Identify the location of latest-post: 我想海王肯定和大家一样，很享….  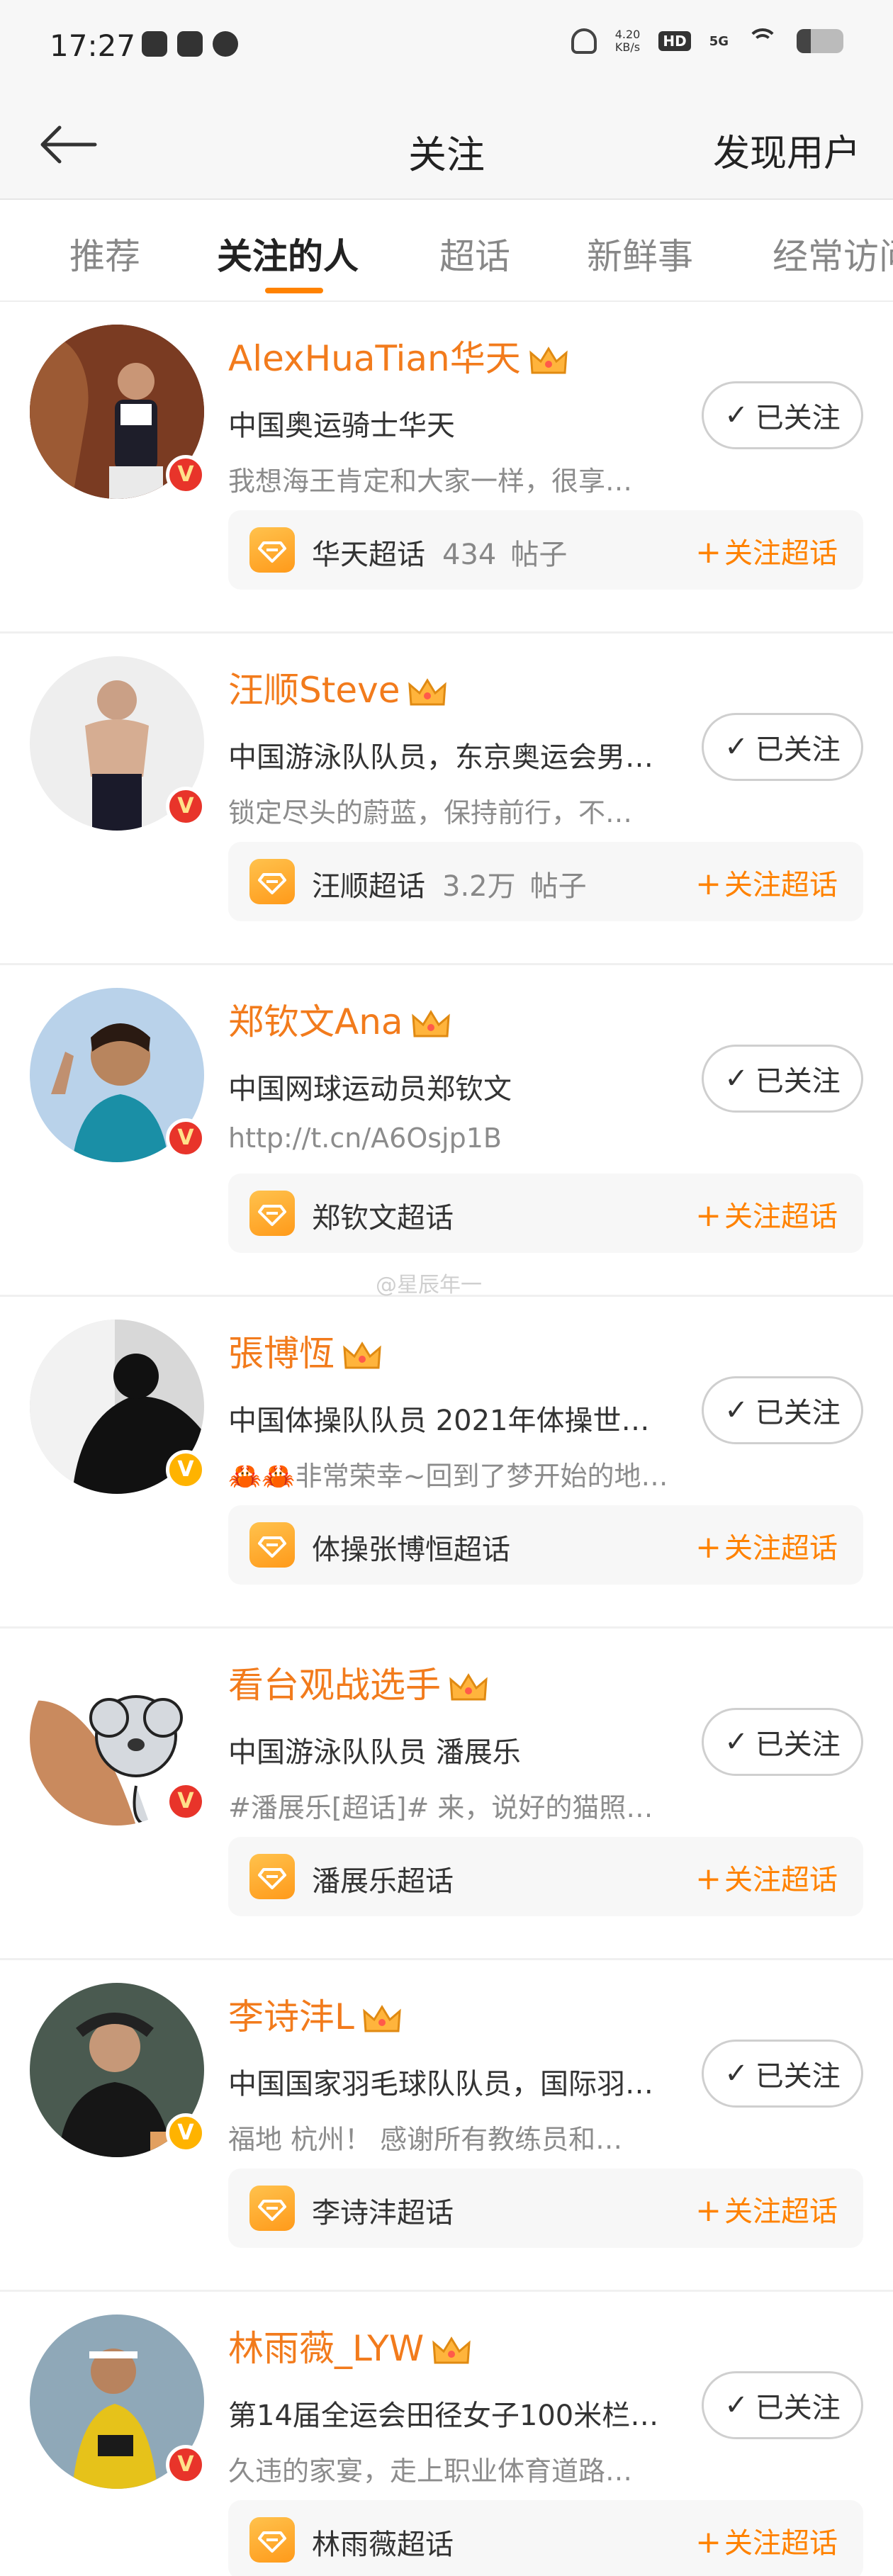
(458, 479).